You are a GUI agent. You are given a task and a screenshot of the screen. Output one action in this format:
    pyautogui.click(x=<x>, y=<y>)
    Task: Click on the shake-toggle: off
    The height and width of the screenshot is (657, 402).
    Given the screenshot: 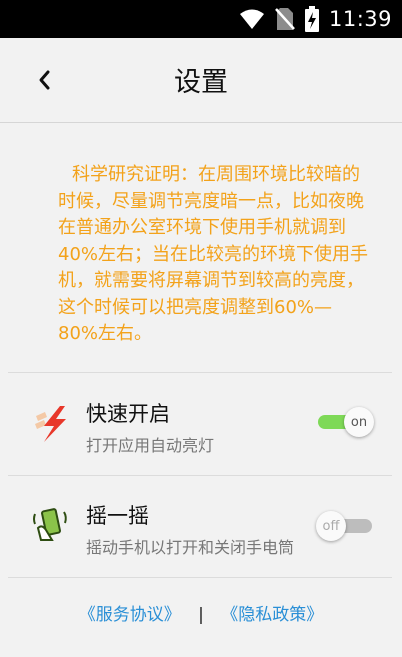 What is the action you would take?
    pyautogui.click(x=346, y=526)
    